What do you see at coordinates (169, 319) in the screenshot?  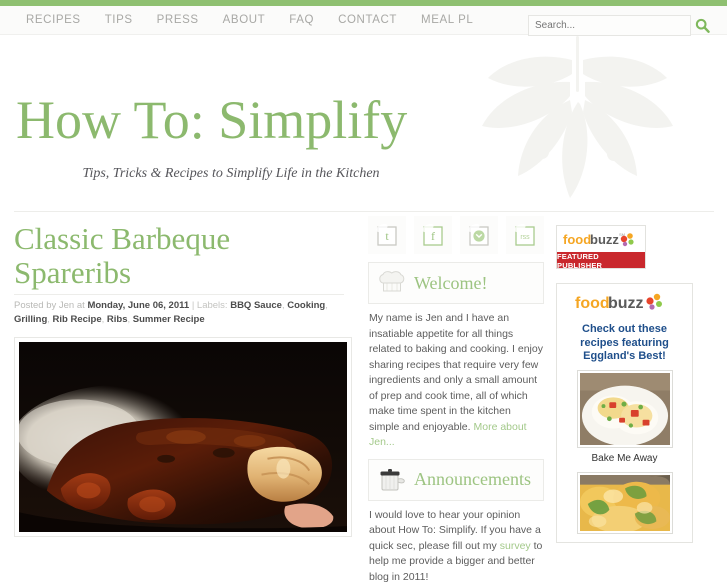 I see `post-label-summer-recipe: Summer Recipe` at bounding box center [169, 319].